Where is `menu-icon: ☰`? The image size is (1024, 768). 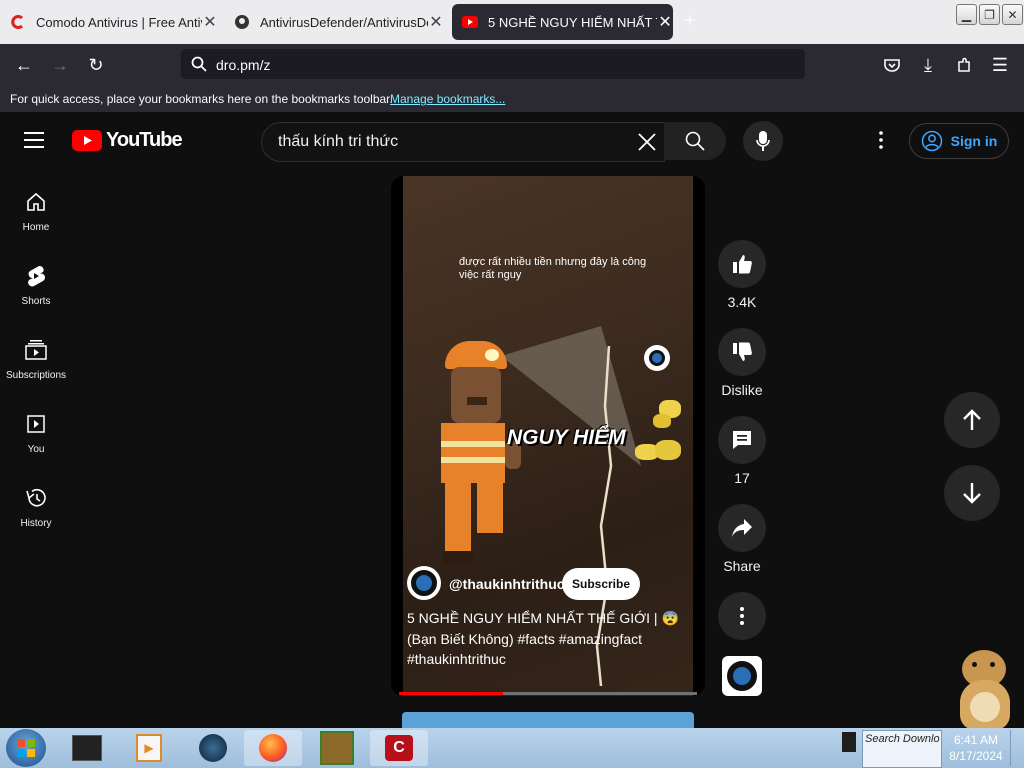 menu-icon: ☰ is located at coordinates (1000, 65).